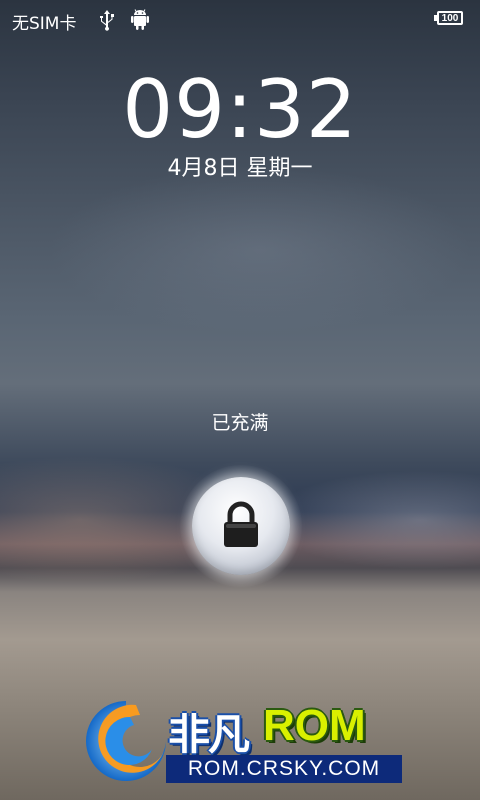 The image size is (480, 800). Describe the element at coordinates (107, 20) in the screenshot. I see `usb-icon` at that location.